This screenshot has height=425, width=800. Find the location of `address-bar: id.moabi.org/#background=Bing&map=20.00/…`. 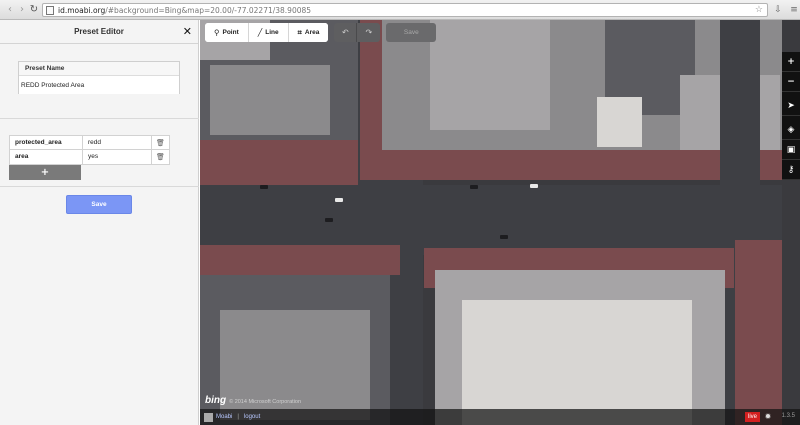

address-bar: id.moabi.org/#background=Bing&map=20.00/… is located at coordinates (405, 10).